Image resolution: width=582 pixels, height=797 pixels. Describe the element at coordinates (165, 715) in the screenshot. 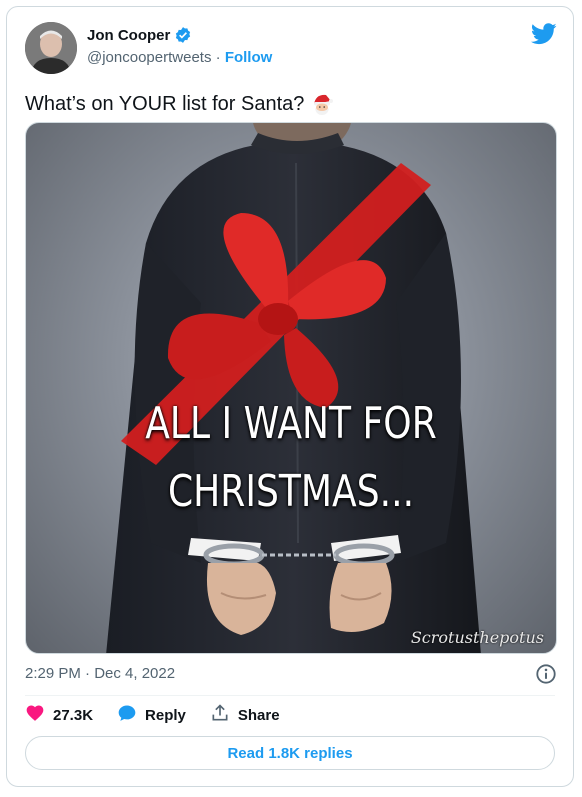

I see `reply-label: Reply` at that location.